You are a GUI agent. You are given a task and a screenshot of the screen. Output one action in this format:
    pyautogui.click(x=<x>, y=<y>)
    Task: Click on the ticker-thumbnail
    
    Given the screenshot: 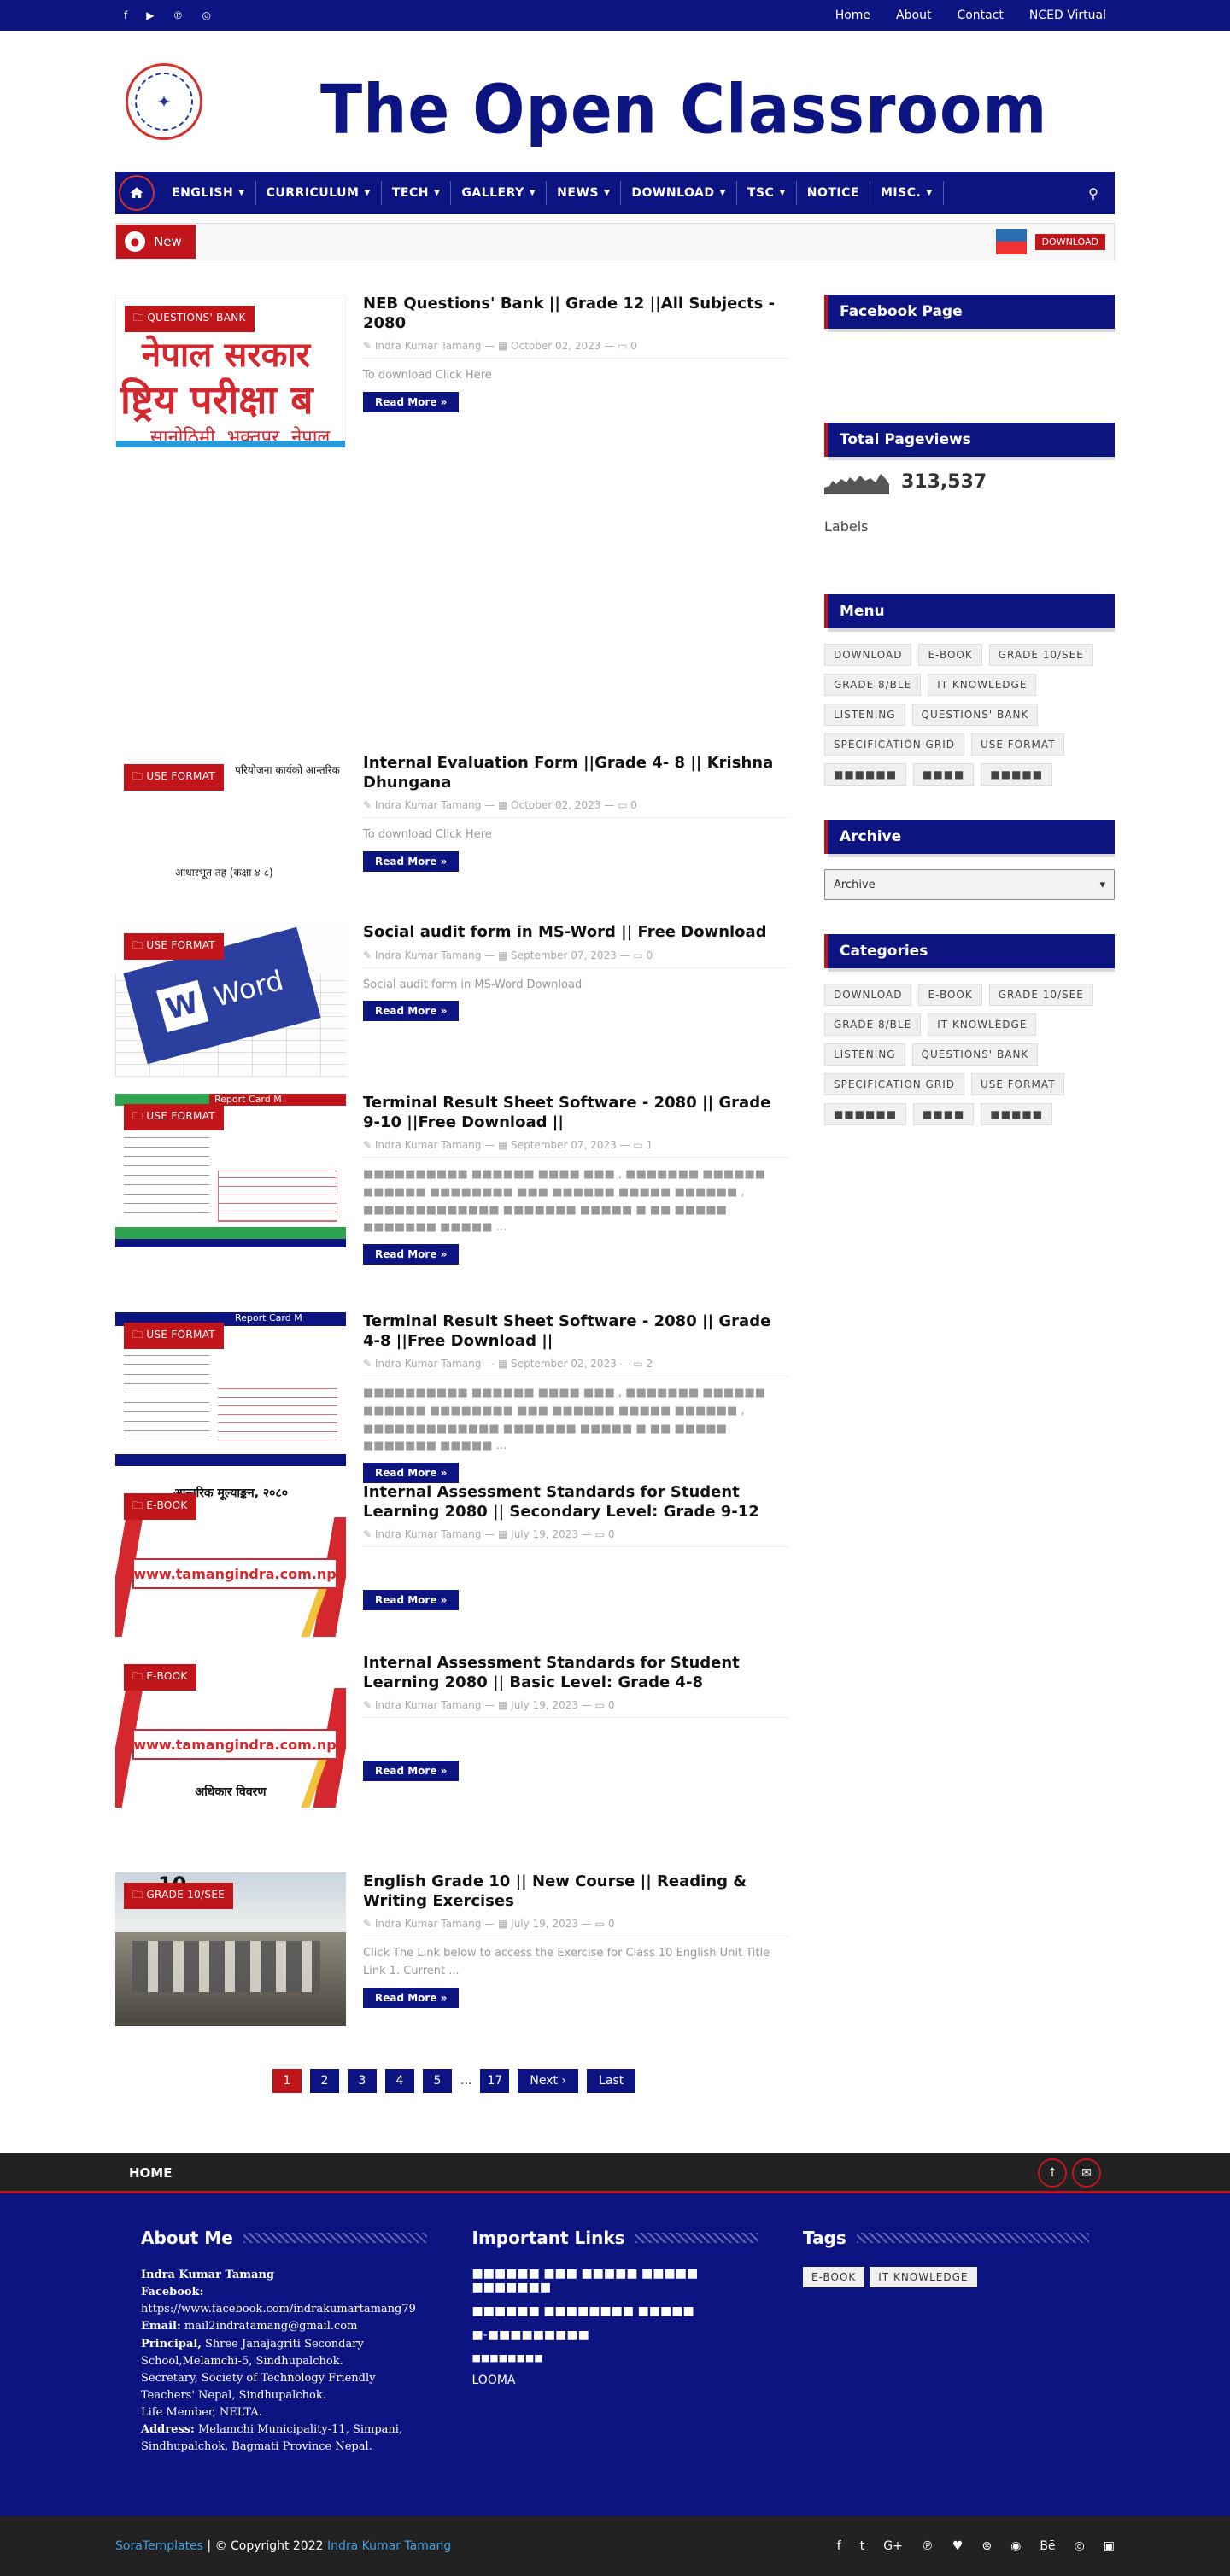 What is the action you would take?
    pyautogui.click(x=1011, y=241)
    